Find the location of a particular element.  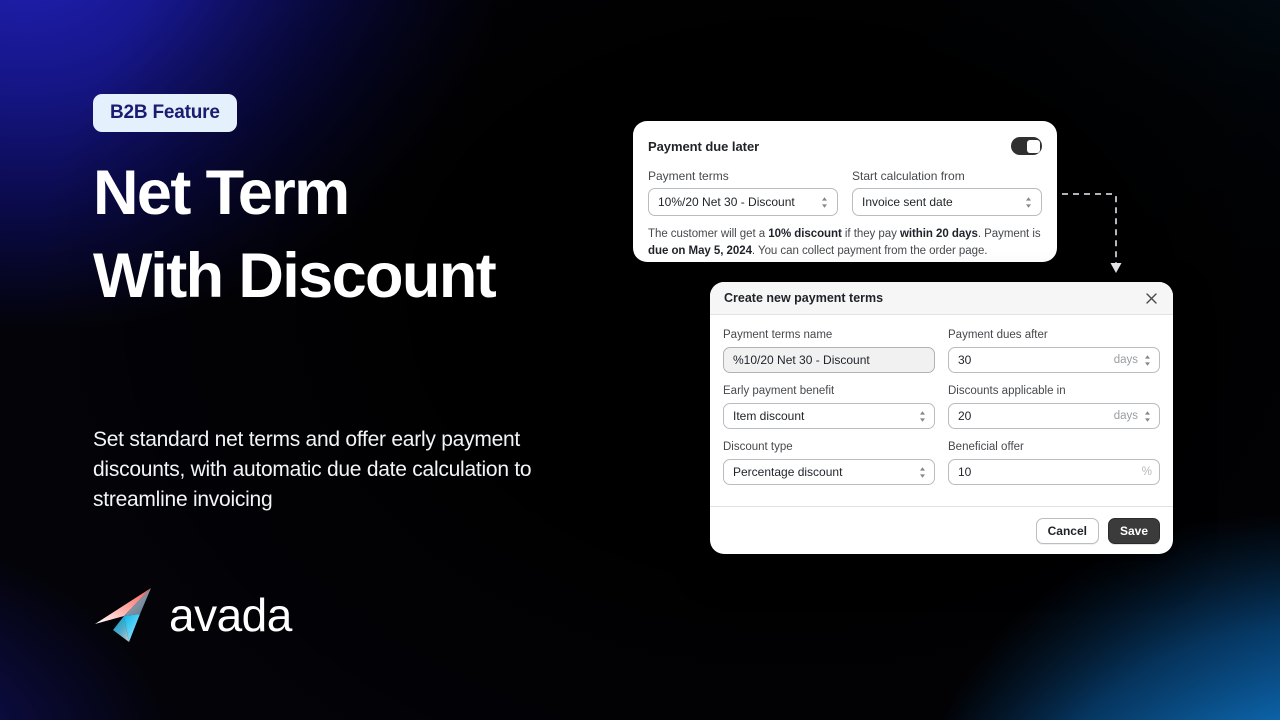

beneficial-offer-group: Beneficial offer 10 % is located at coordinates (1054, 462).